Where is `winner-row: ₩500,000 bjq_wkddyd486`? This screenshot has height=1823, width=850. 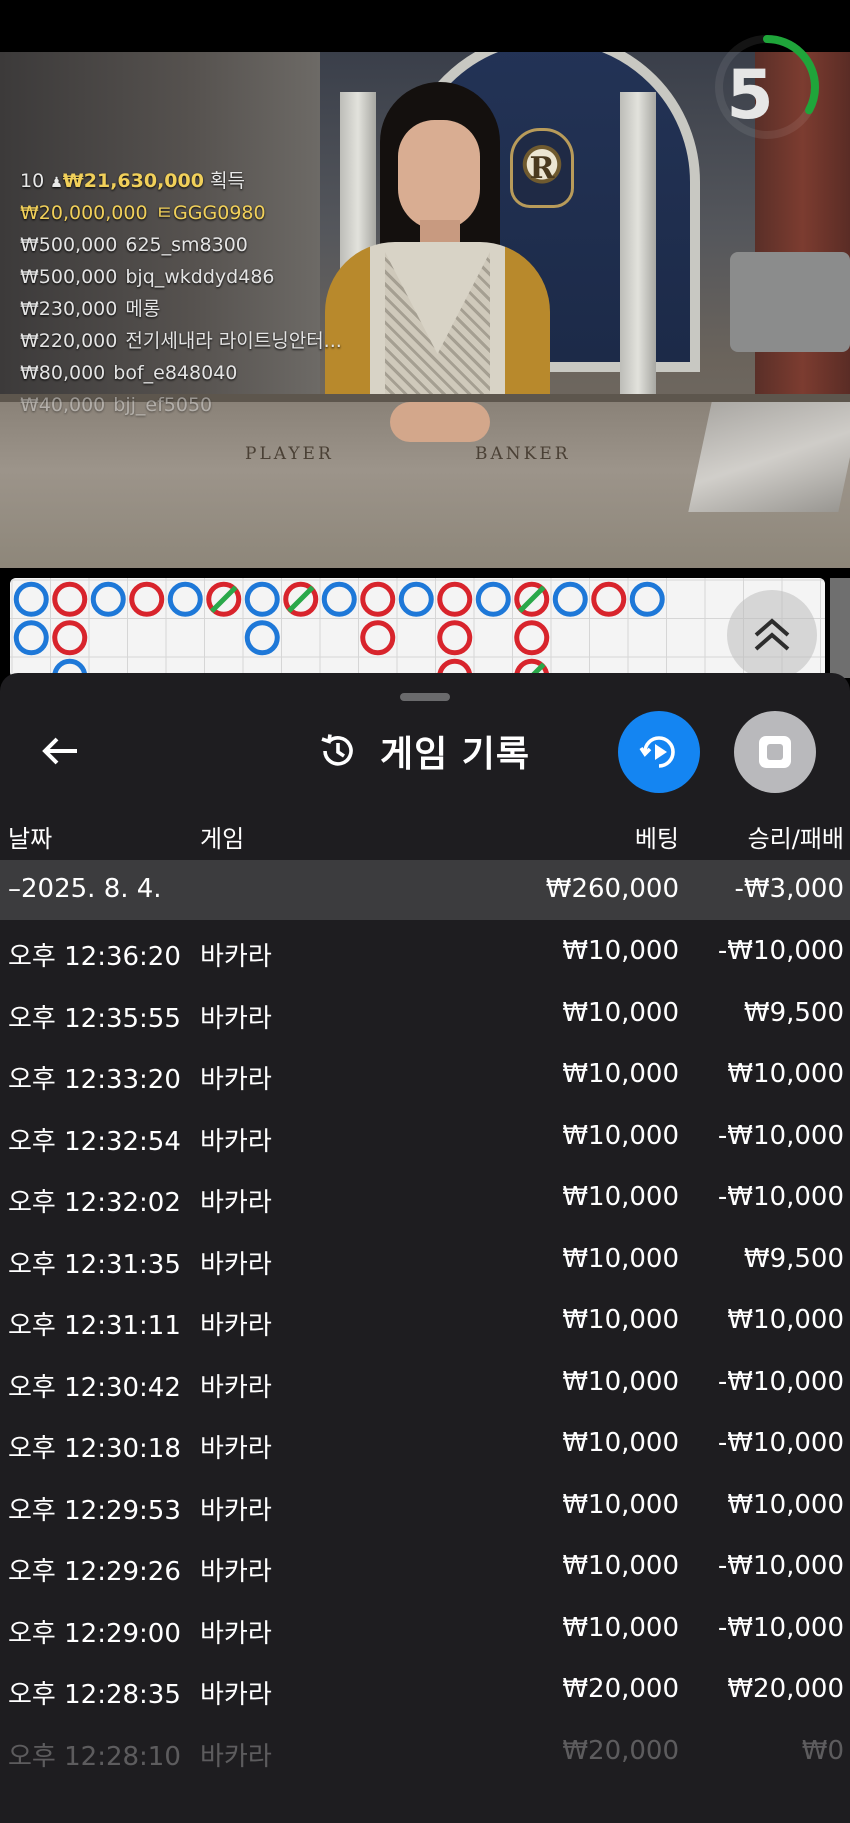 winner-row: ₩500,000 bjq_wkddyd486 is located at coordinates (200, 277).